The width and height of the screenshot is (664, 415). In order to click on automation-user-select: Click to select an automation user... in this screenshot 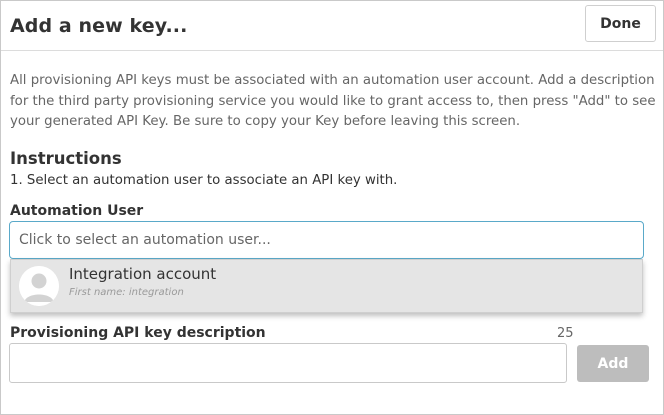, I will do `click(326, 240)`.